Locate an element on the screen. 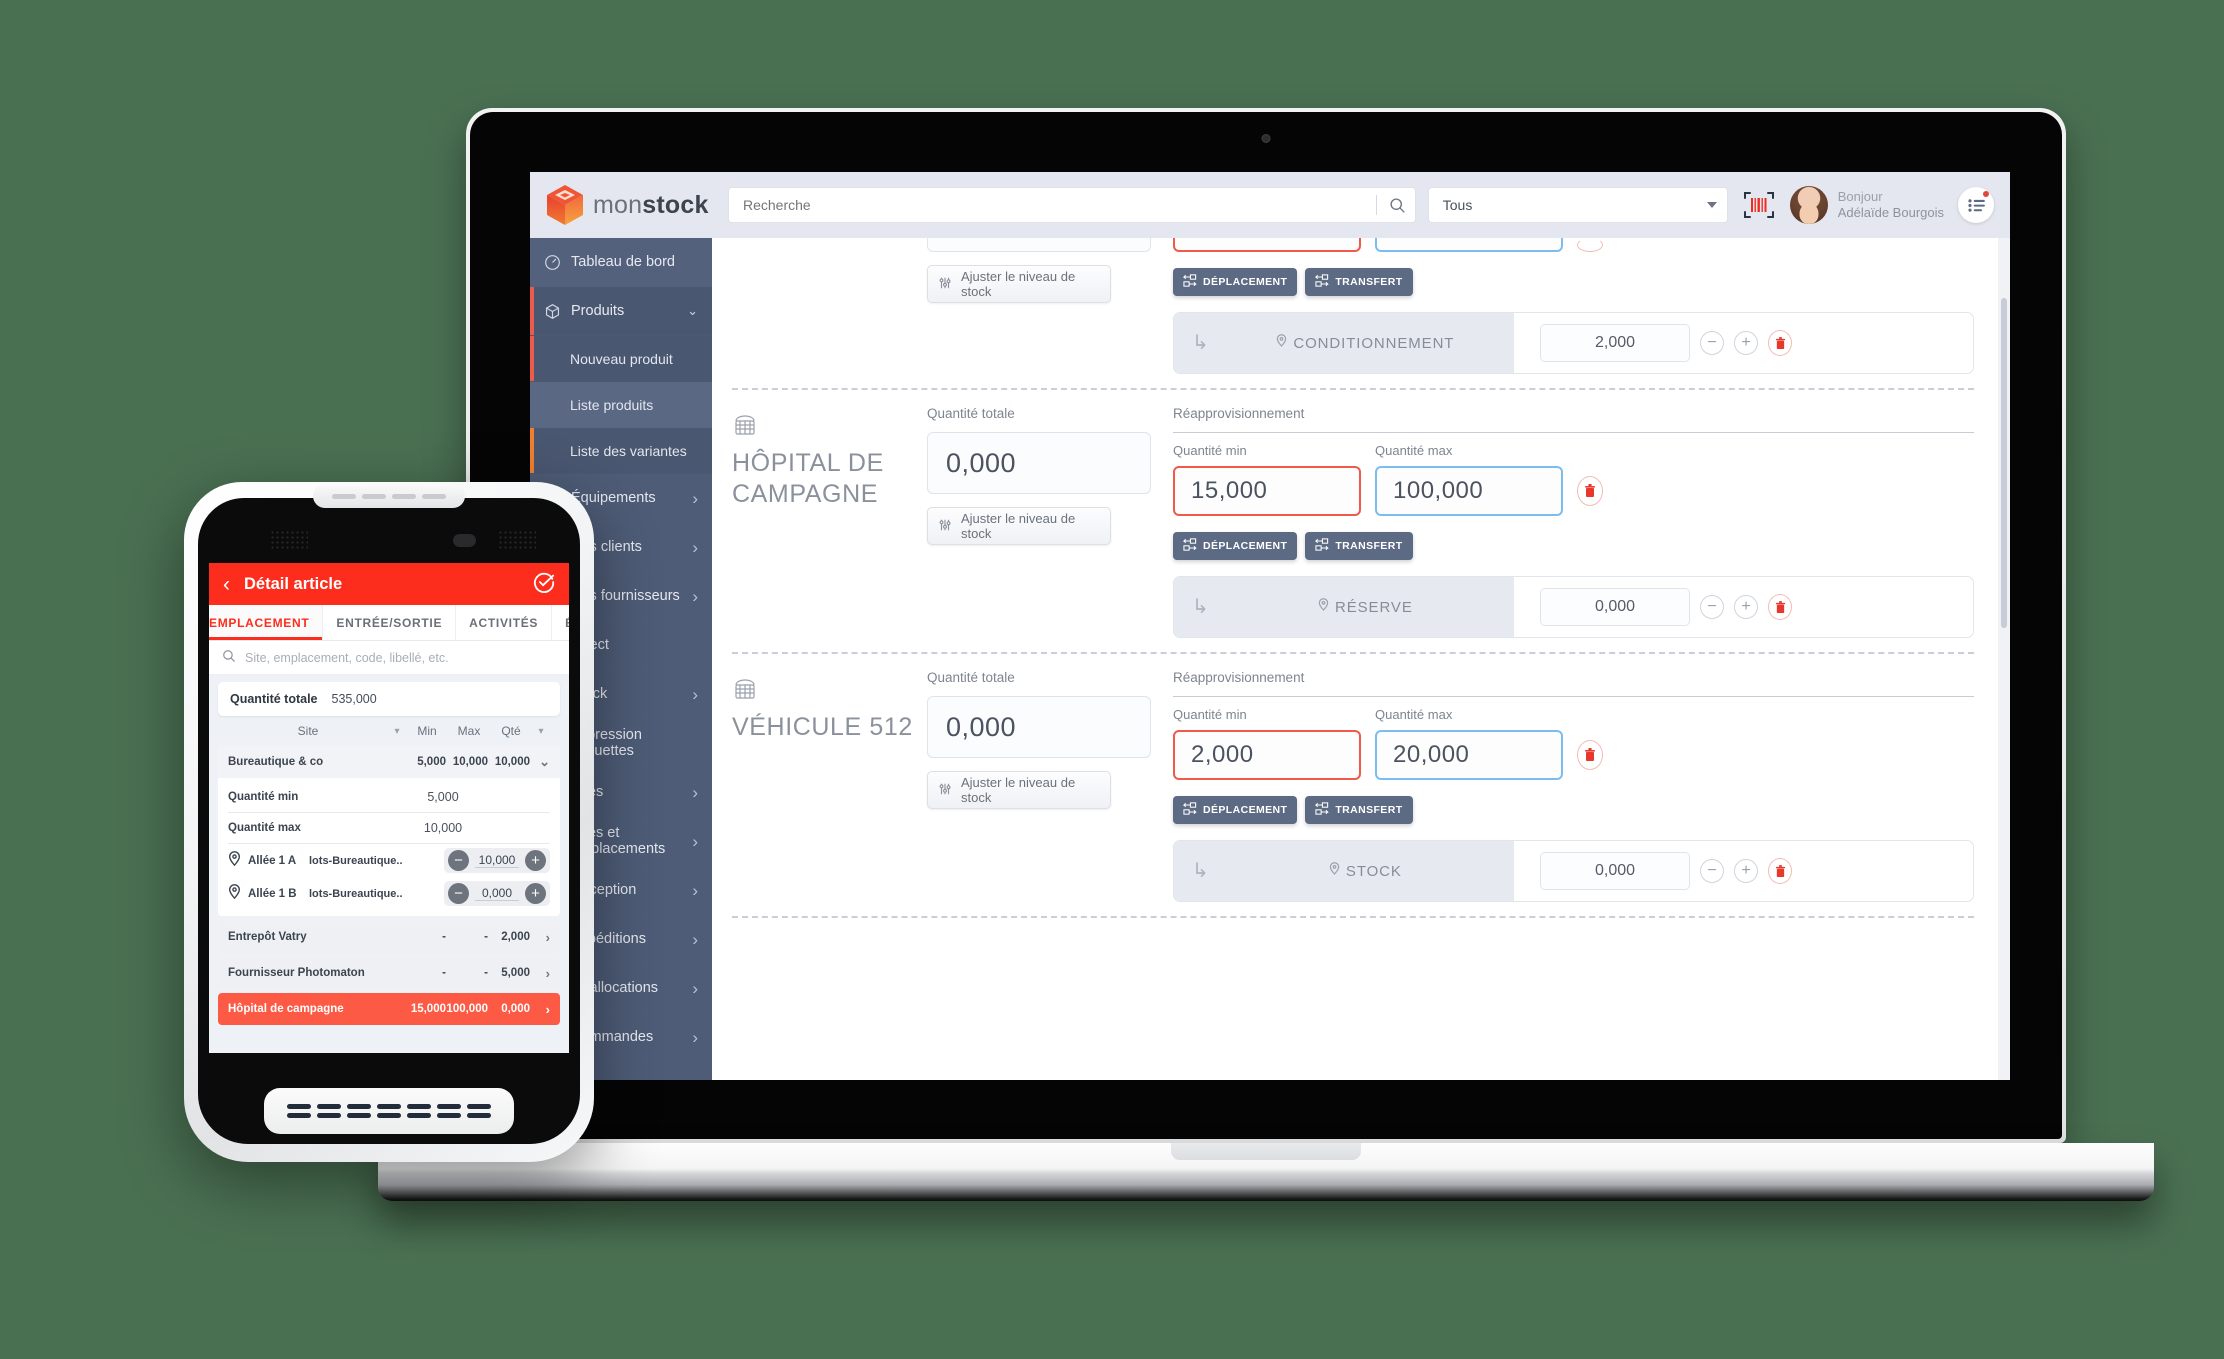 The width and height of the screenshot is (2224, 1359). tab-activites: ACTIVITÉS is located at coordinates (504, 622).